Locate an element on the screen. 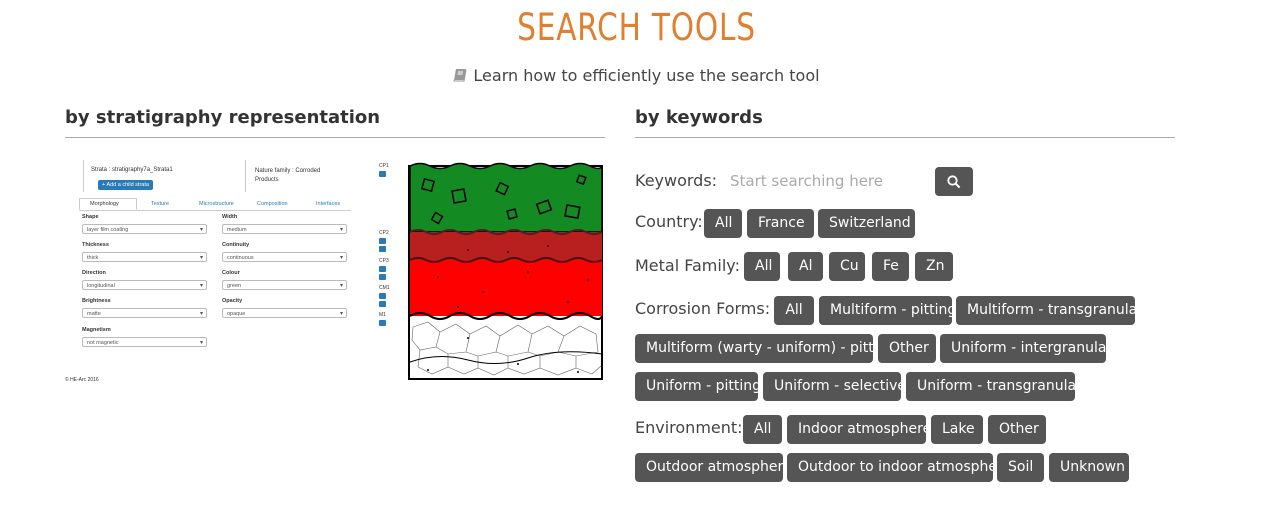 The height and width of the screenshot is (520, 1273). add-child-label: Add a child strata is located at coordinates (127, 185).